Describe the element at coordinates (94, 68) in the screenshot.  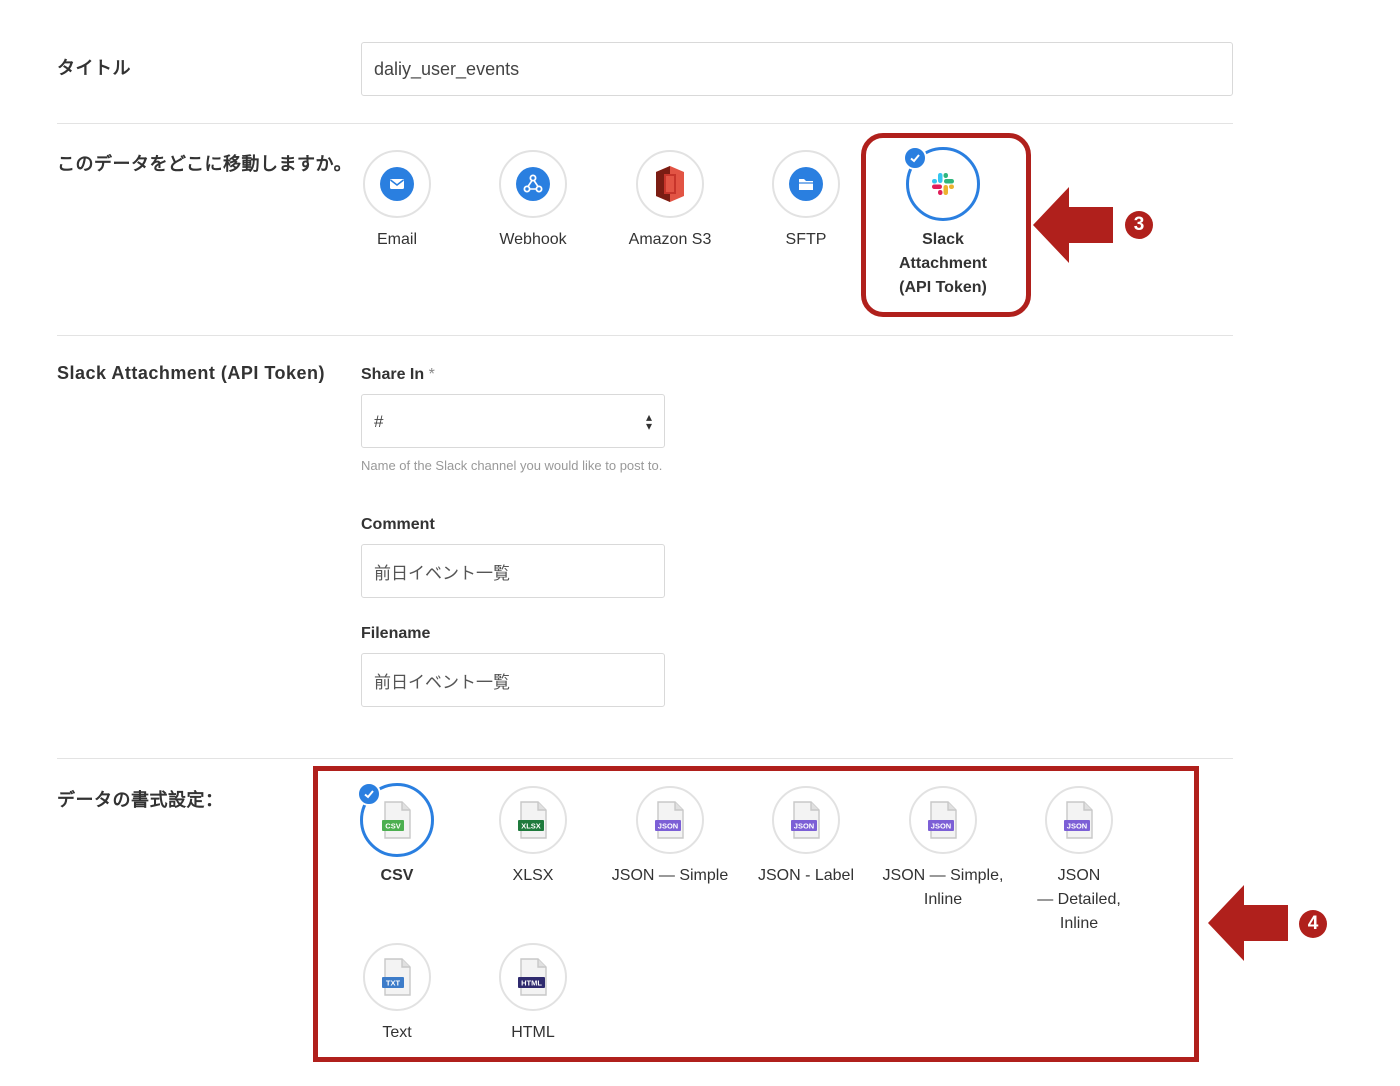
I see `title-label: タイトル` at that location.